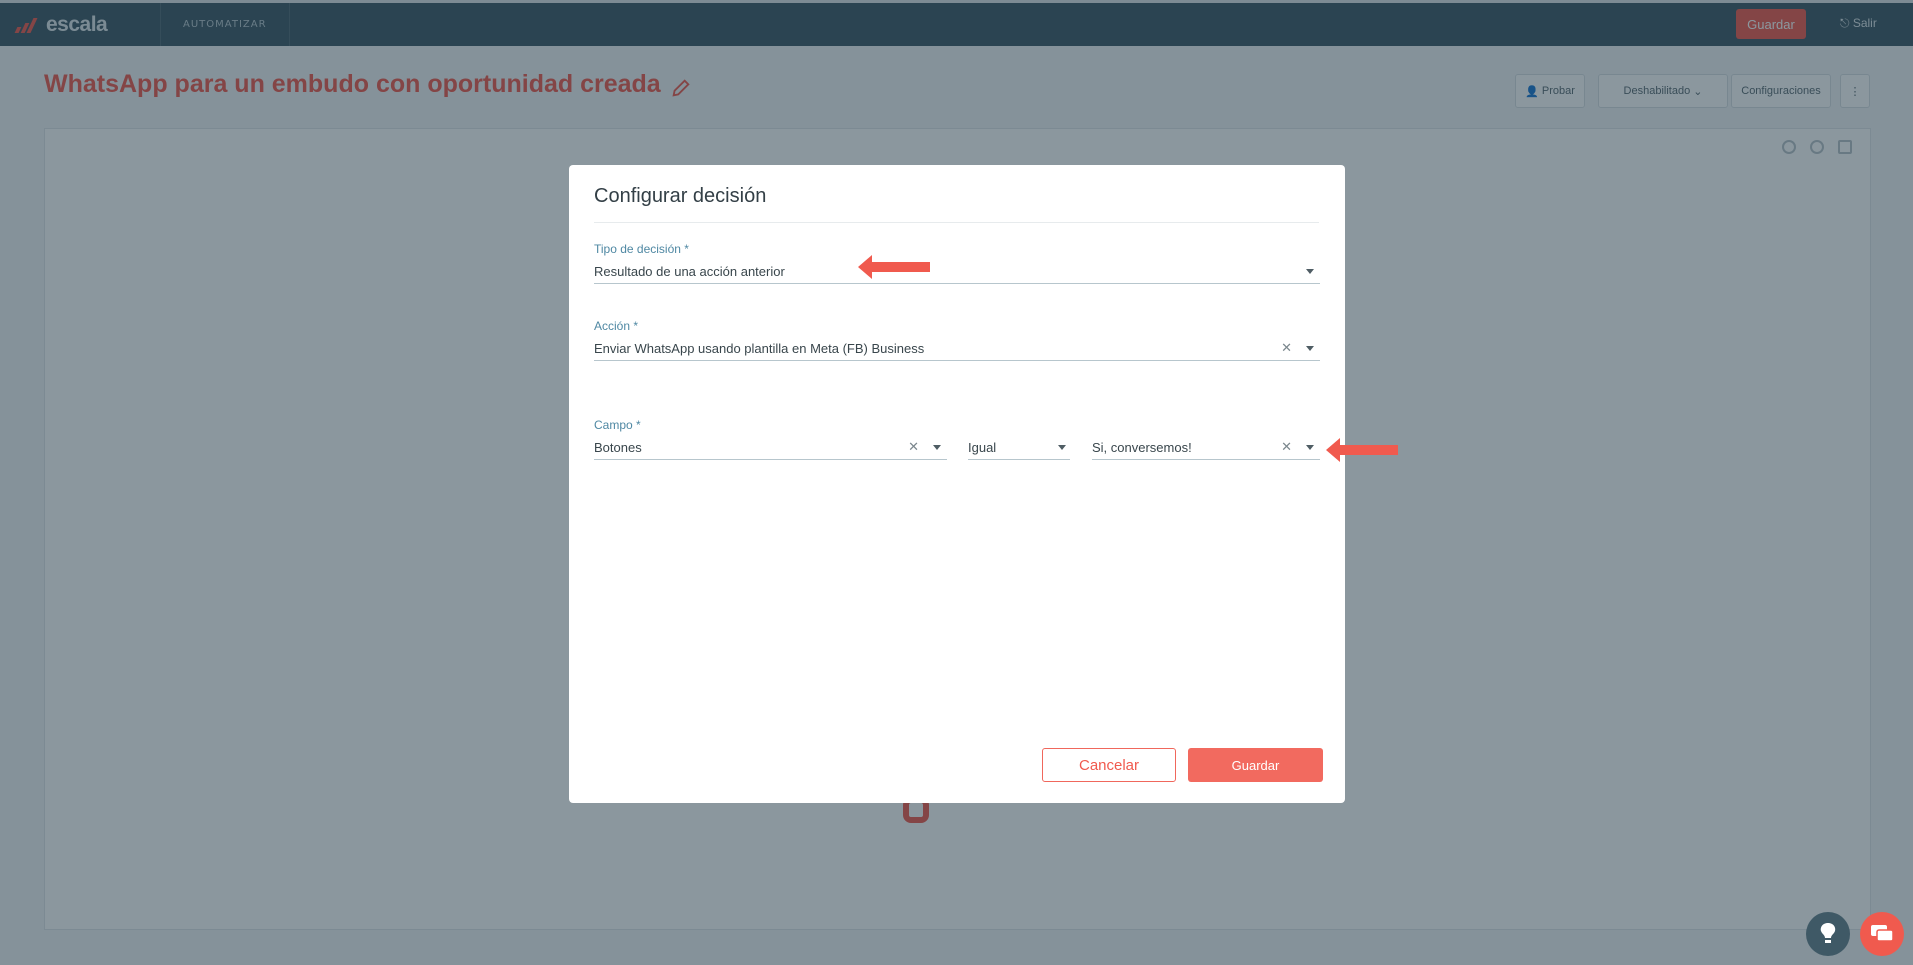  Describe the element at coordinates (1255, 765) in the screenshot. I see `save-button: Guardar` at that location.